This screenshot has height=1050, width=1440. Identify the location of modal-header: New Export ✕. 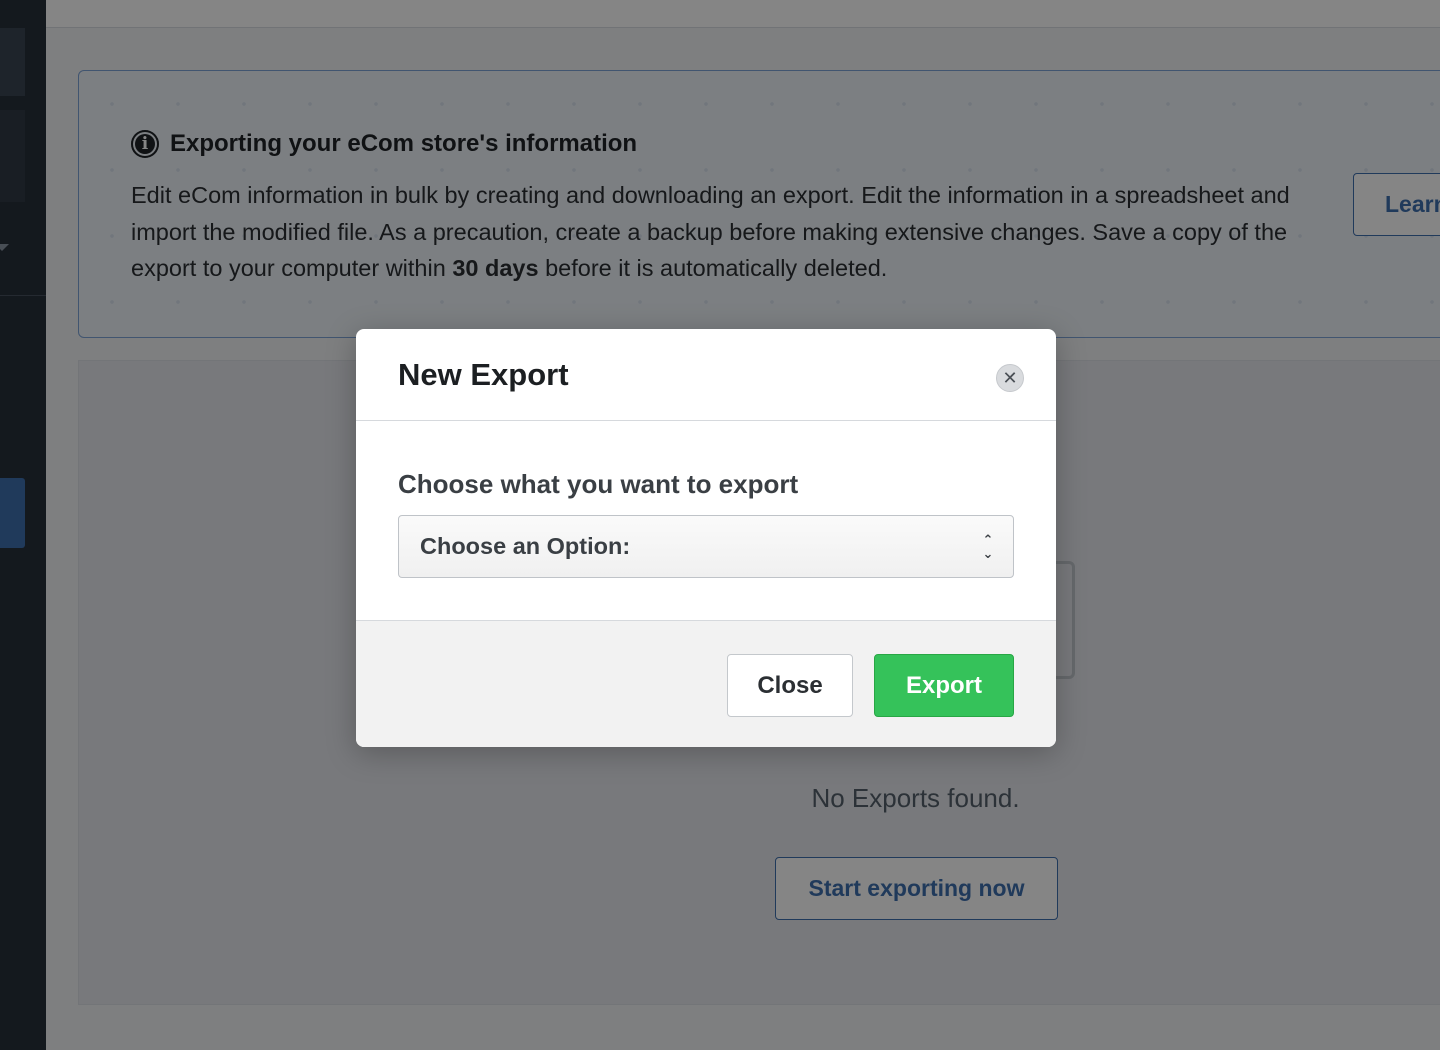
(706, 375).